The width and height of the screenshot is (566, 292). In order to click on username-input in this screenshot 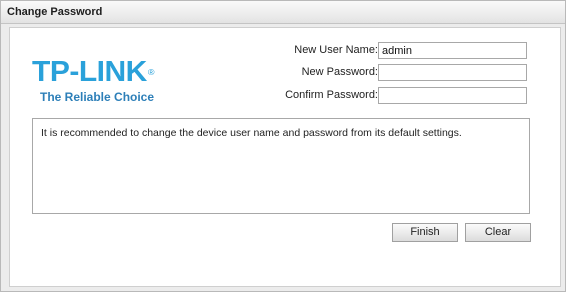, I will do `click(452, 50)`.